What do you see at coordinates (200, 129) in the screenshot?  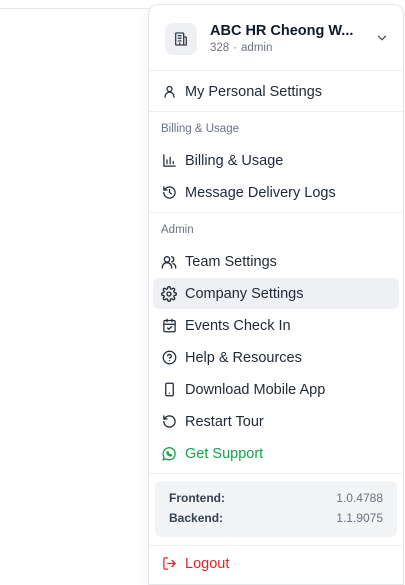 I see `section-label-billing: Billing & Usage` at bounding box center [200, 129].